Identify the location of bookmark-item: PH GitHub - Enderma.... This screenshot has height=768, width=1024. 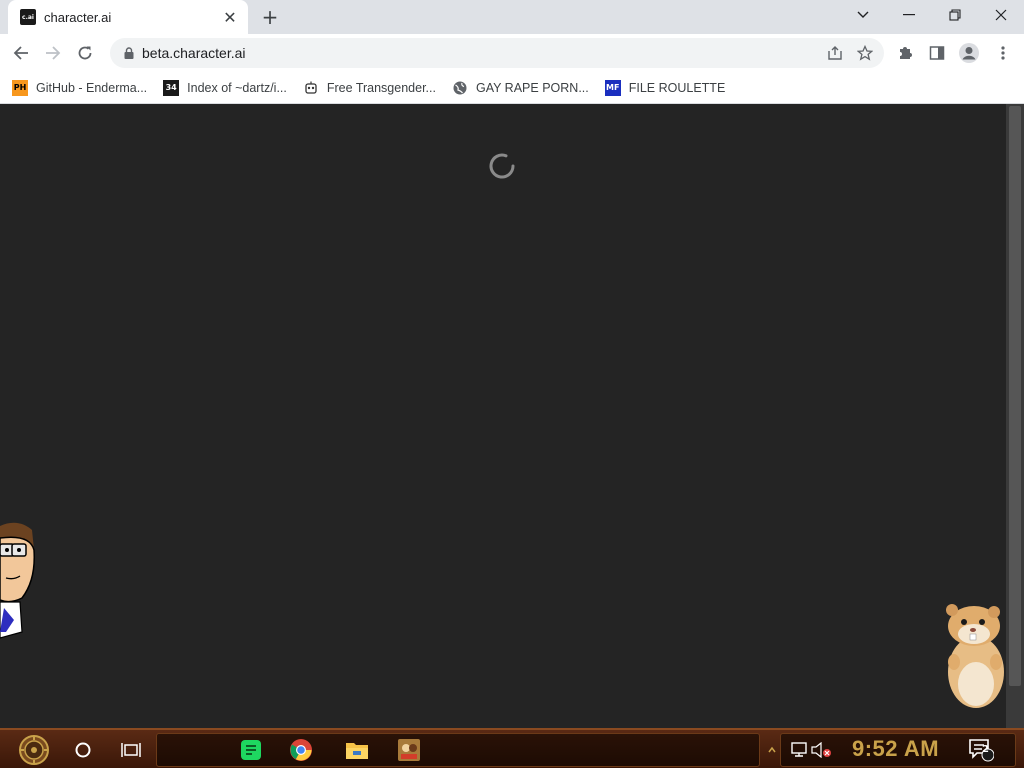
(79, 88).